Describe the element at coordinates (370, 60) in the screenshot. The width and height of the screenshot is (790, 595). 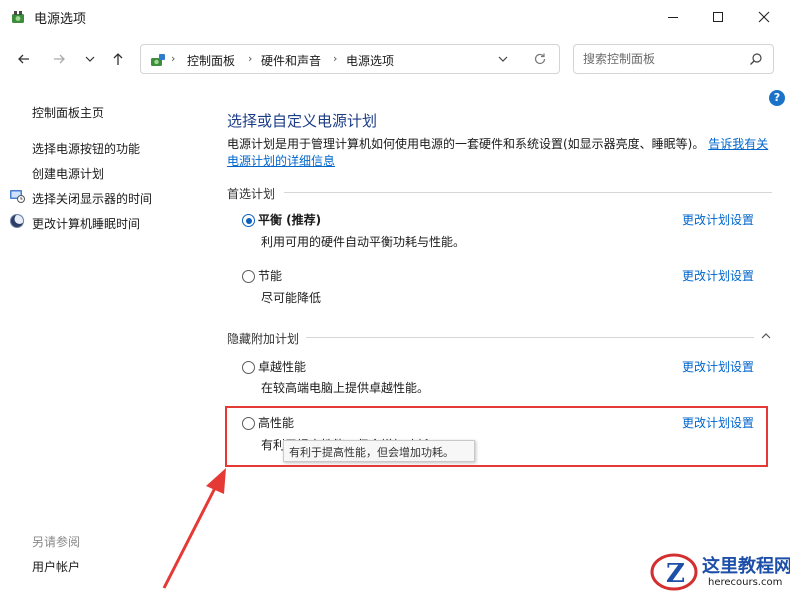
I see `breadcrumb-power-options: 电源选项` at that location.